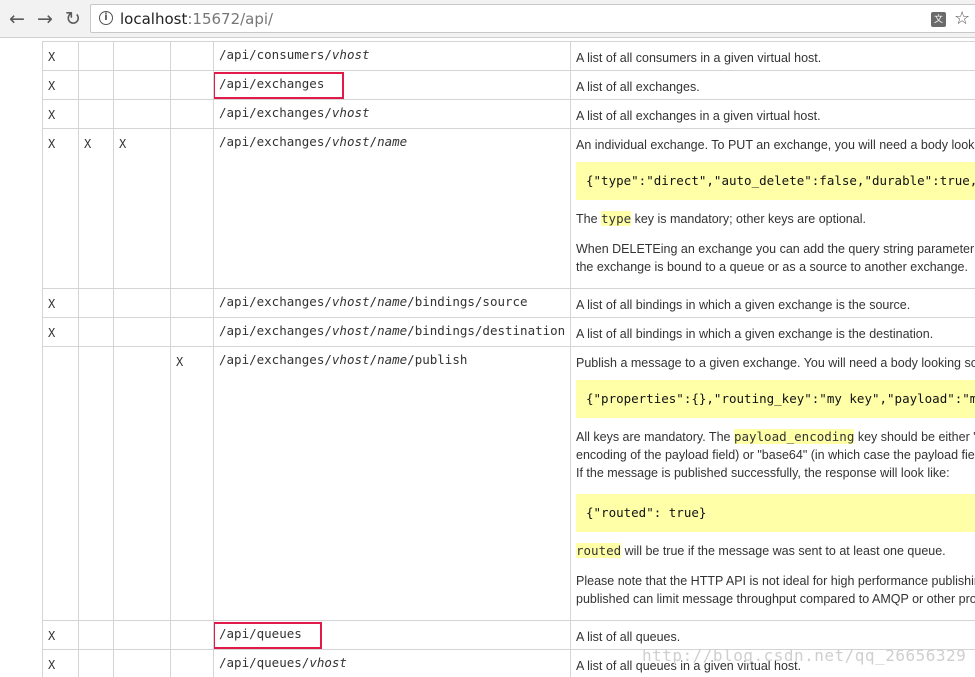  I want to click on endpoint-path: /api/exchanges/vhost, so click(294, 112).